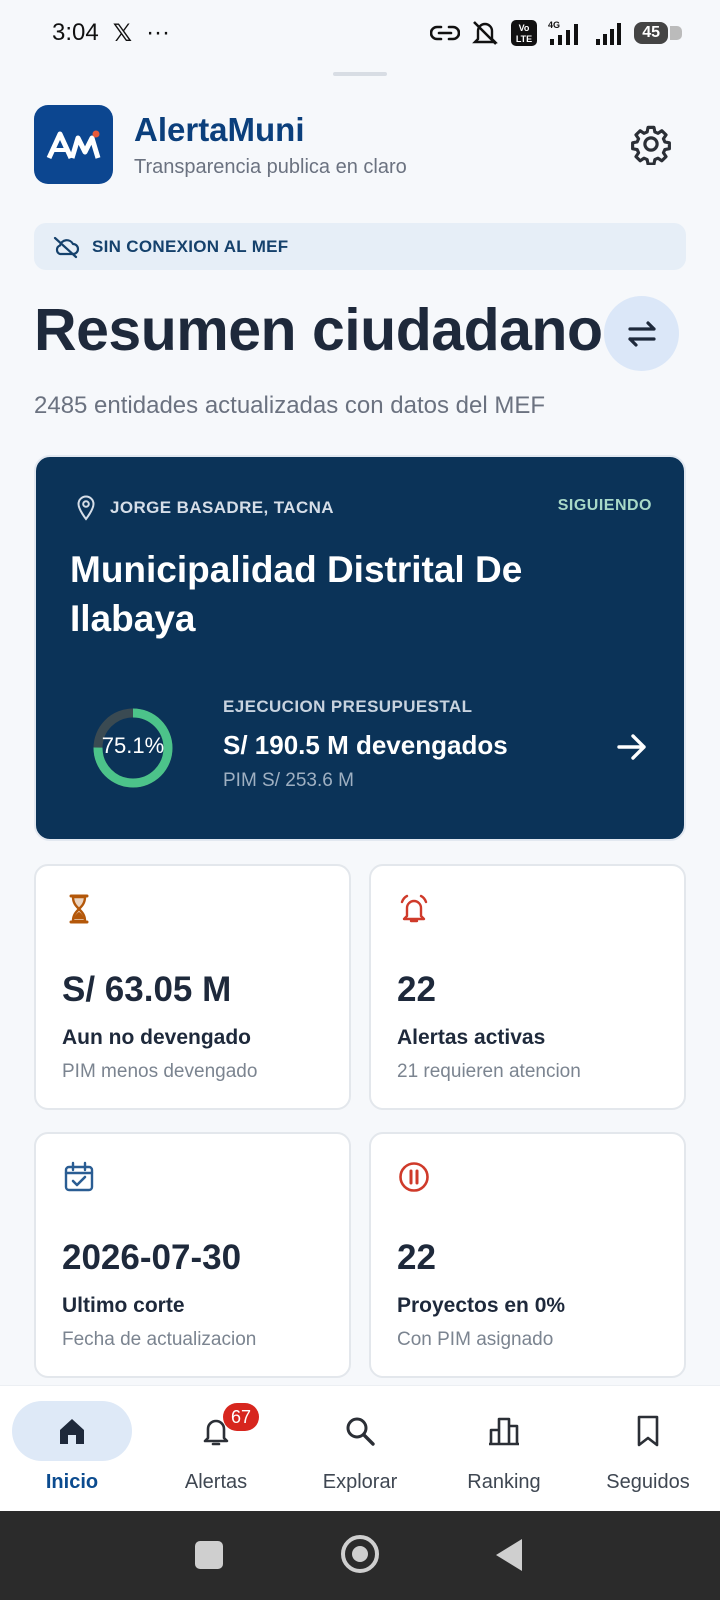 The width and height of the screenshot is (720, 1600). Describe the element at coordinates (72, 1482) in the screenshot. I see `nav-label: Inicio` at that location.